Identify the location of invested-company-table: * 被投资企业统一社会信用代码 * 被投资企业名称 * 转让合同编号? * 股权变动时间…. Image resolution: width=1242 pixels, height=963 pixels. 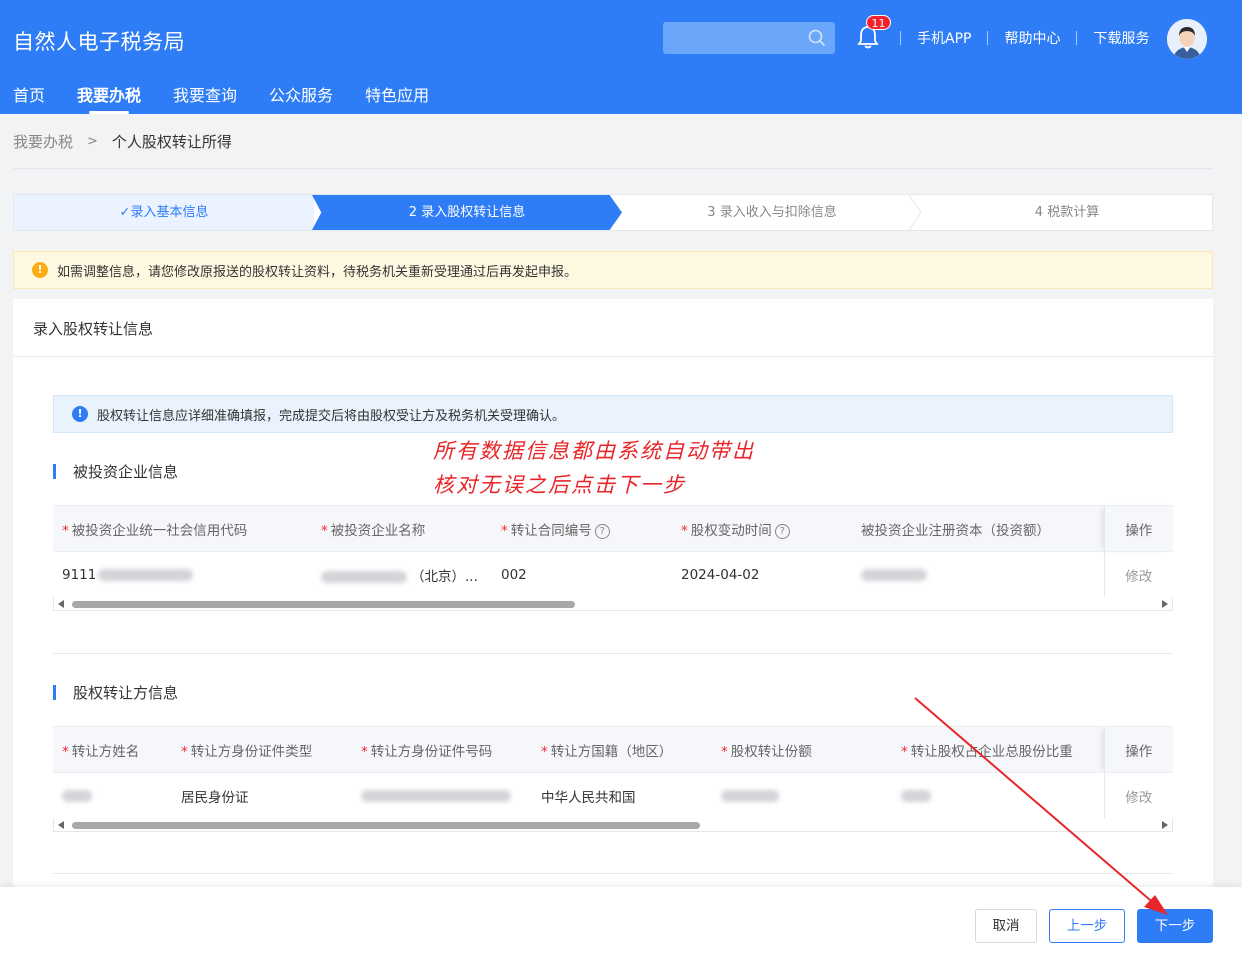
(613, 551).